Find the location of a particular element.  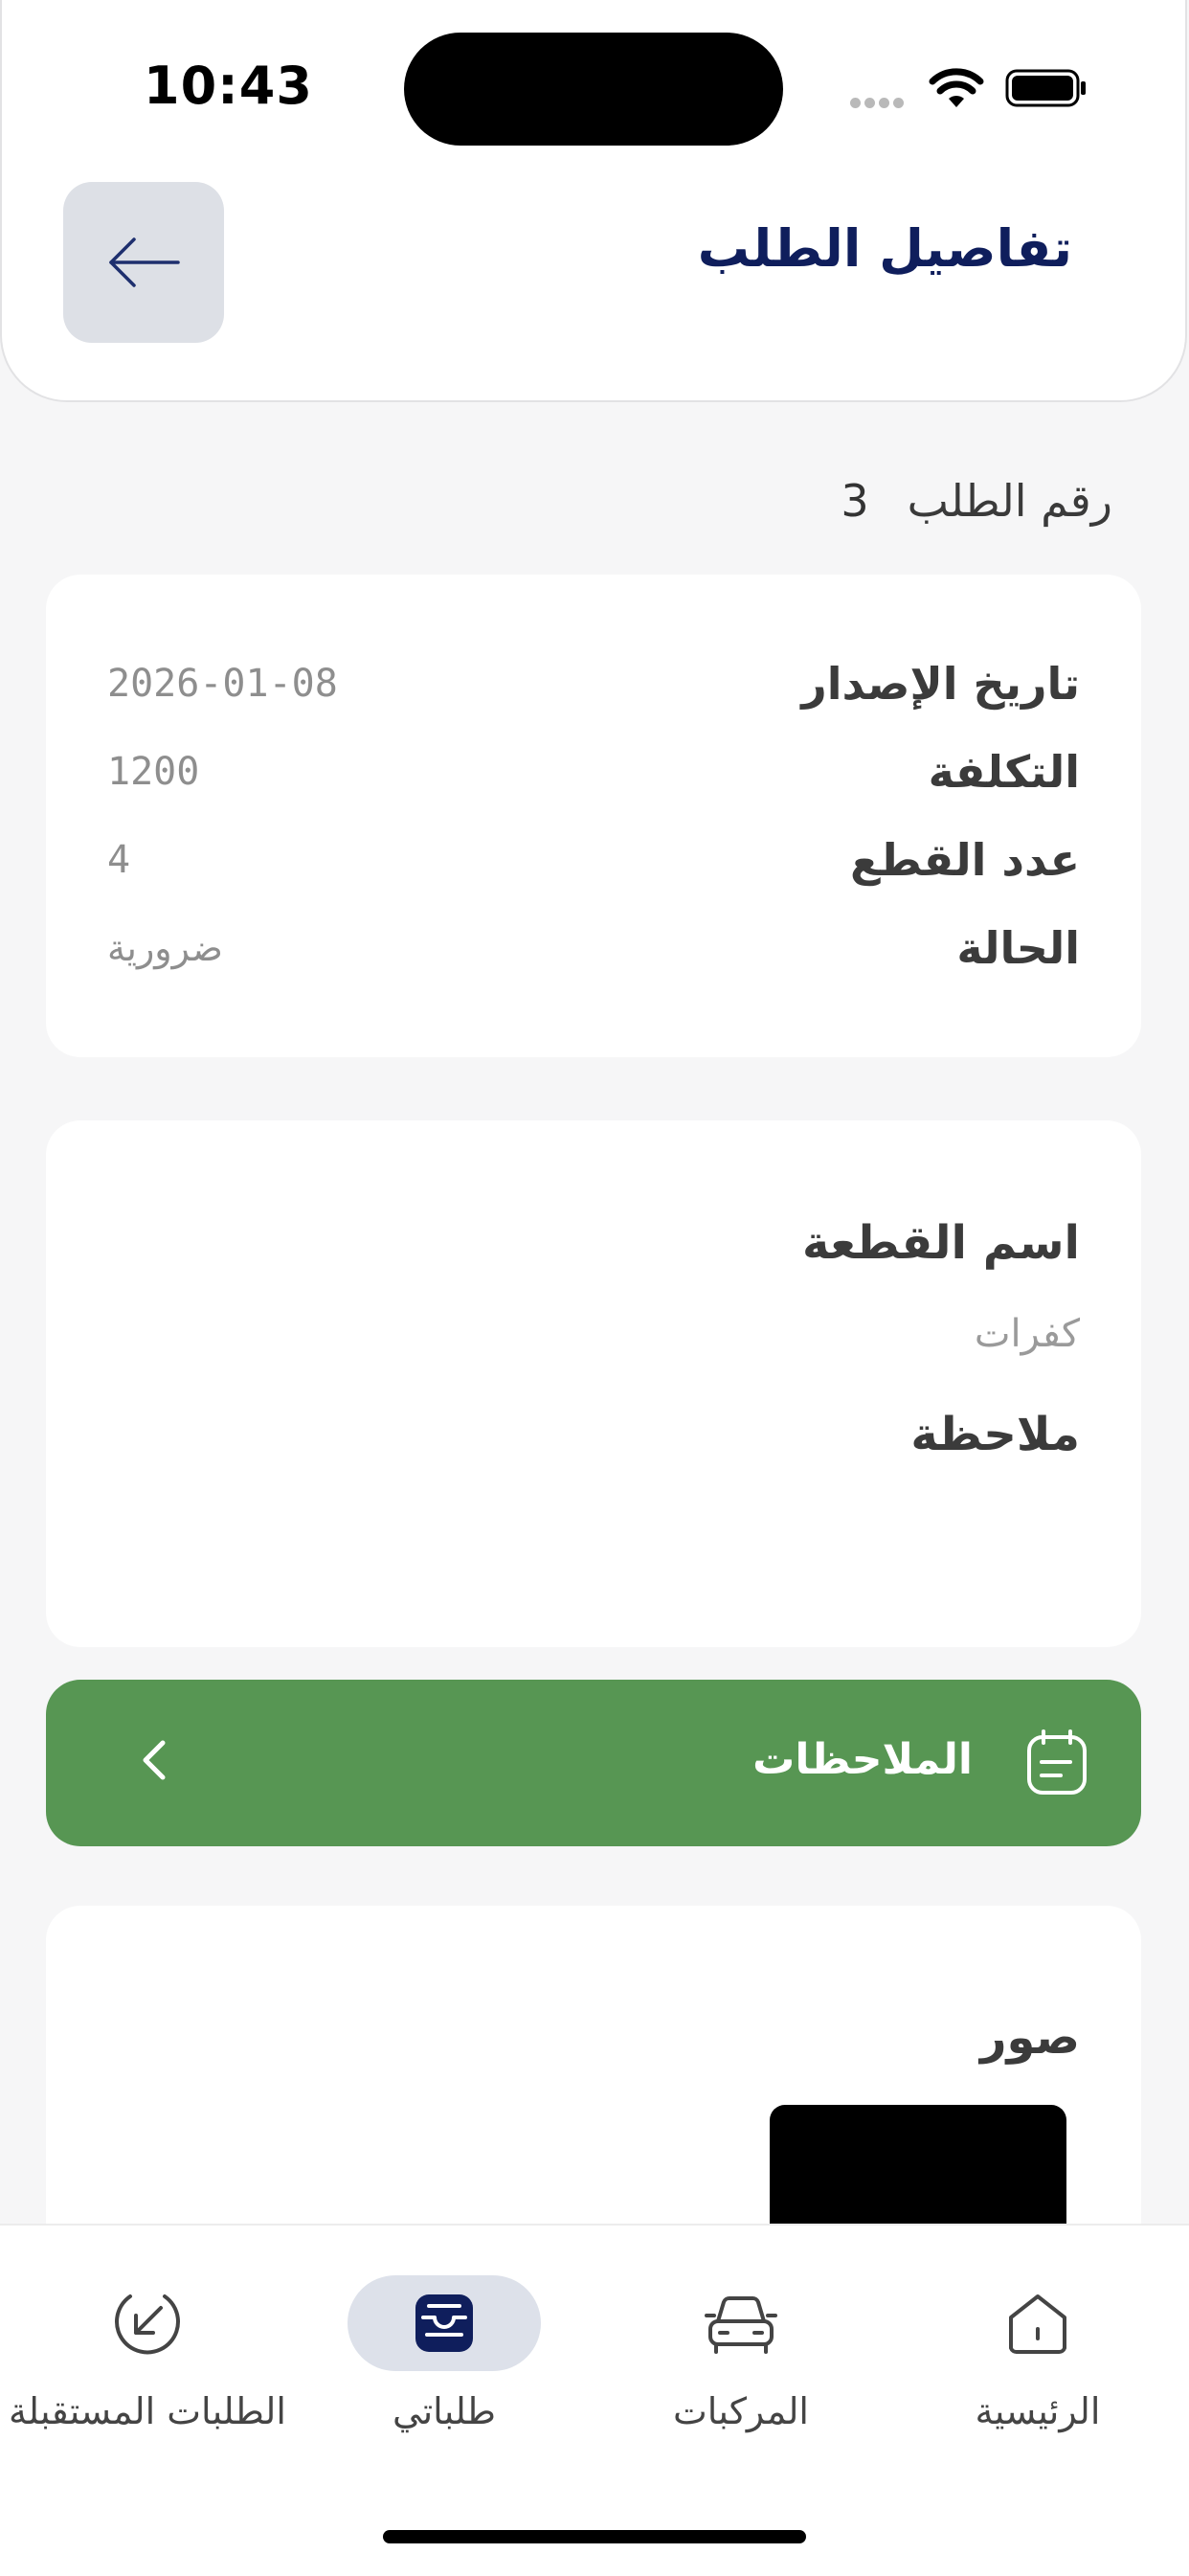

status-time: 10:43 is located at coordinates (228, 86).